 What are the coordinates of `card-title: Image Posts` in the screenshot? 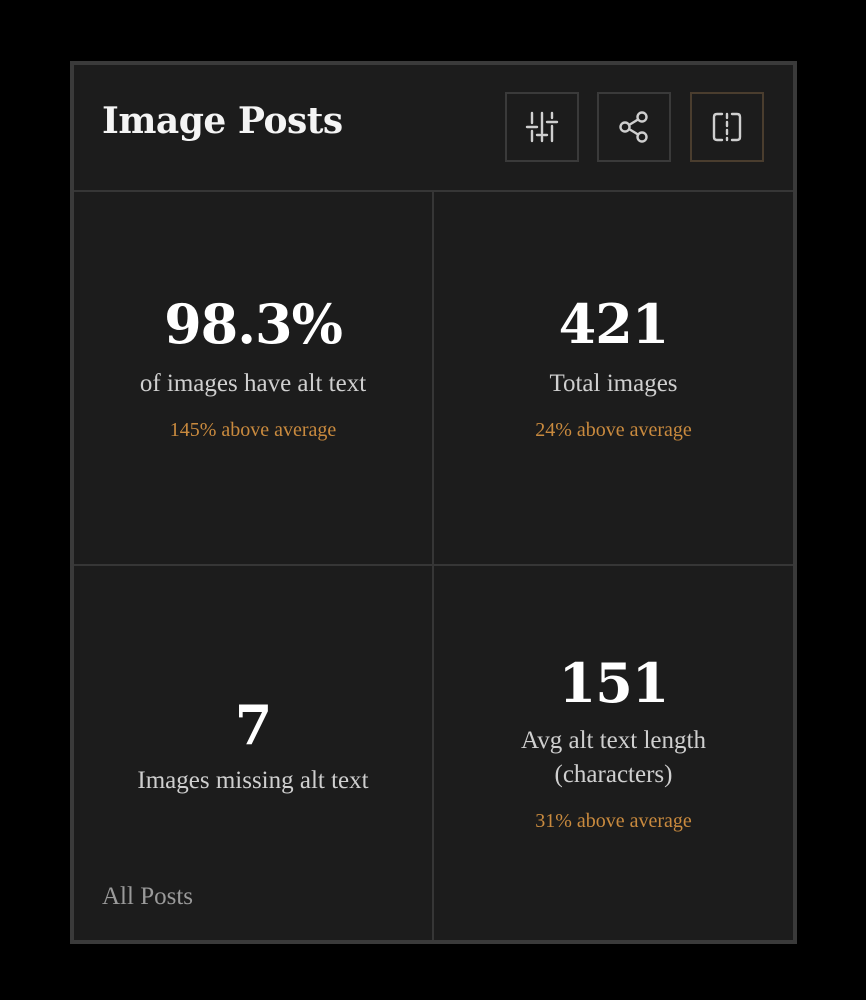 It's located at (222, 121).